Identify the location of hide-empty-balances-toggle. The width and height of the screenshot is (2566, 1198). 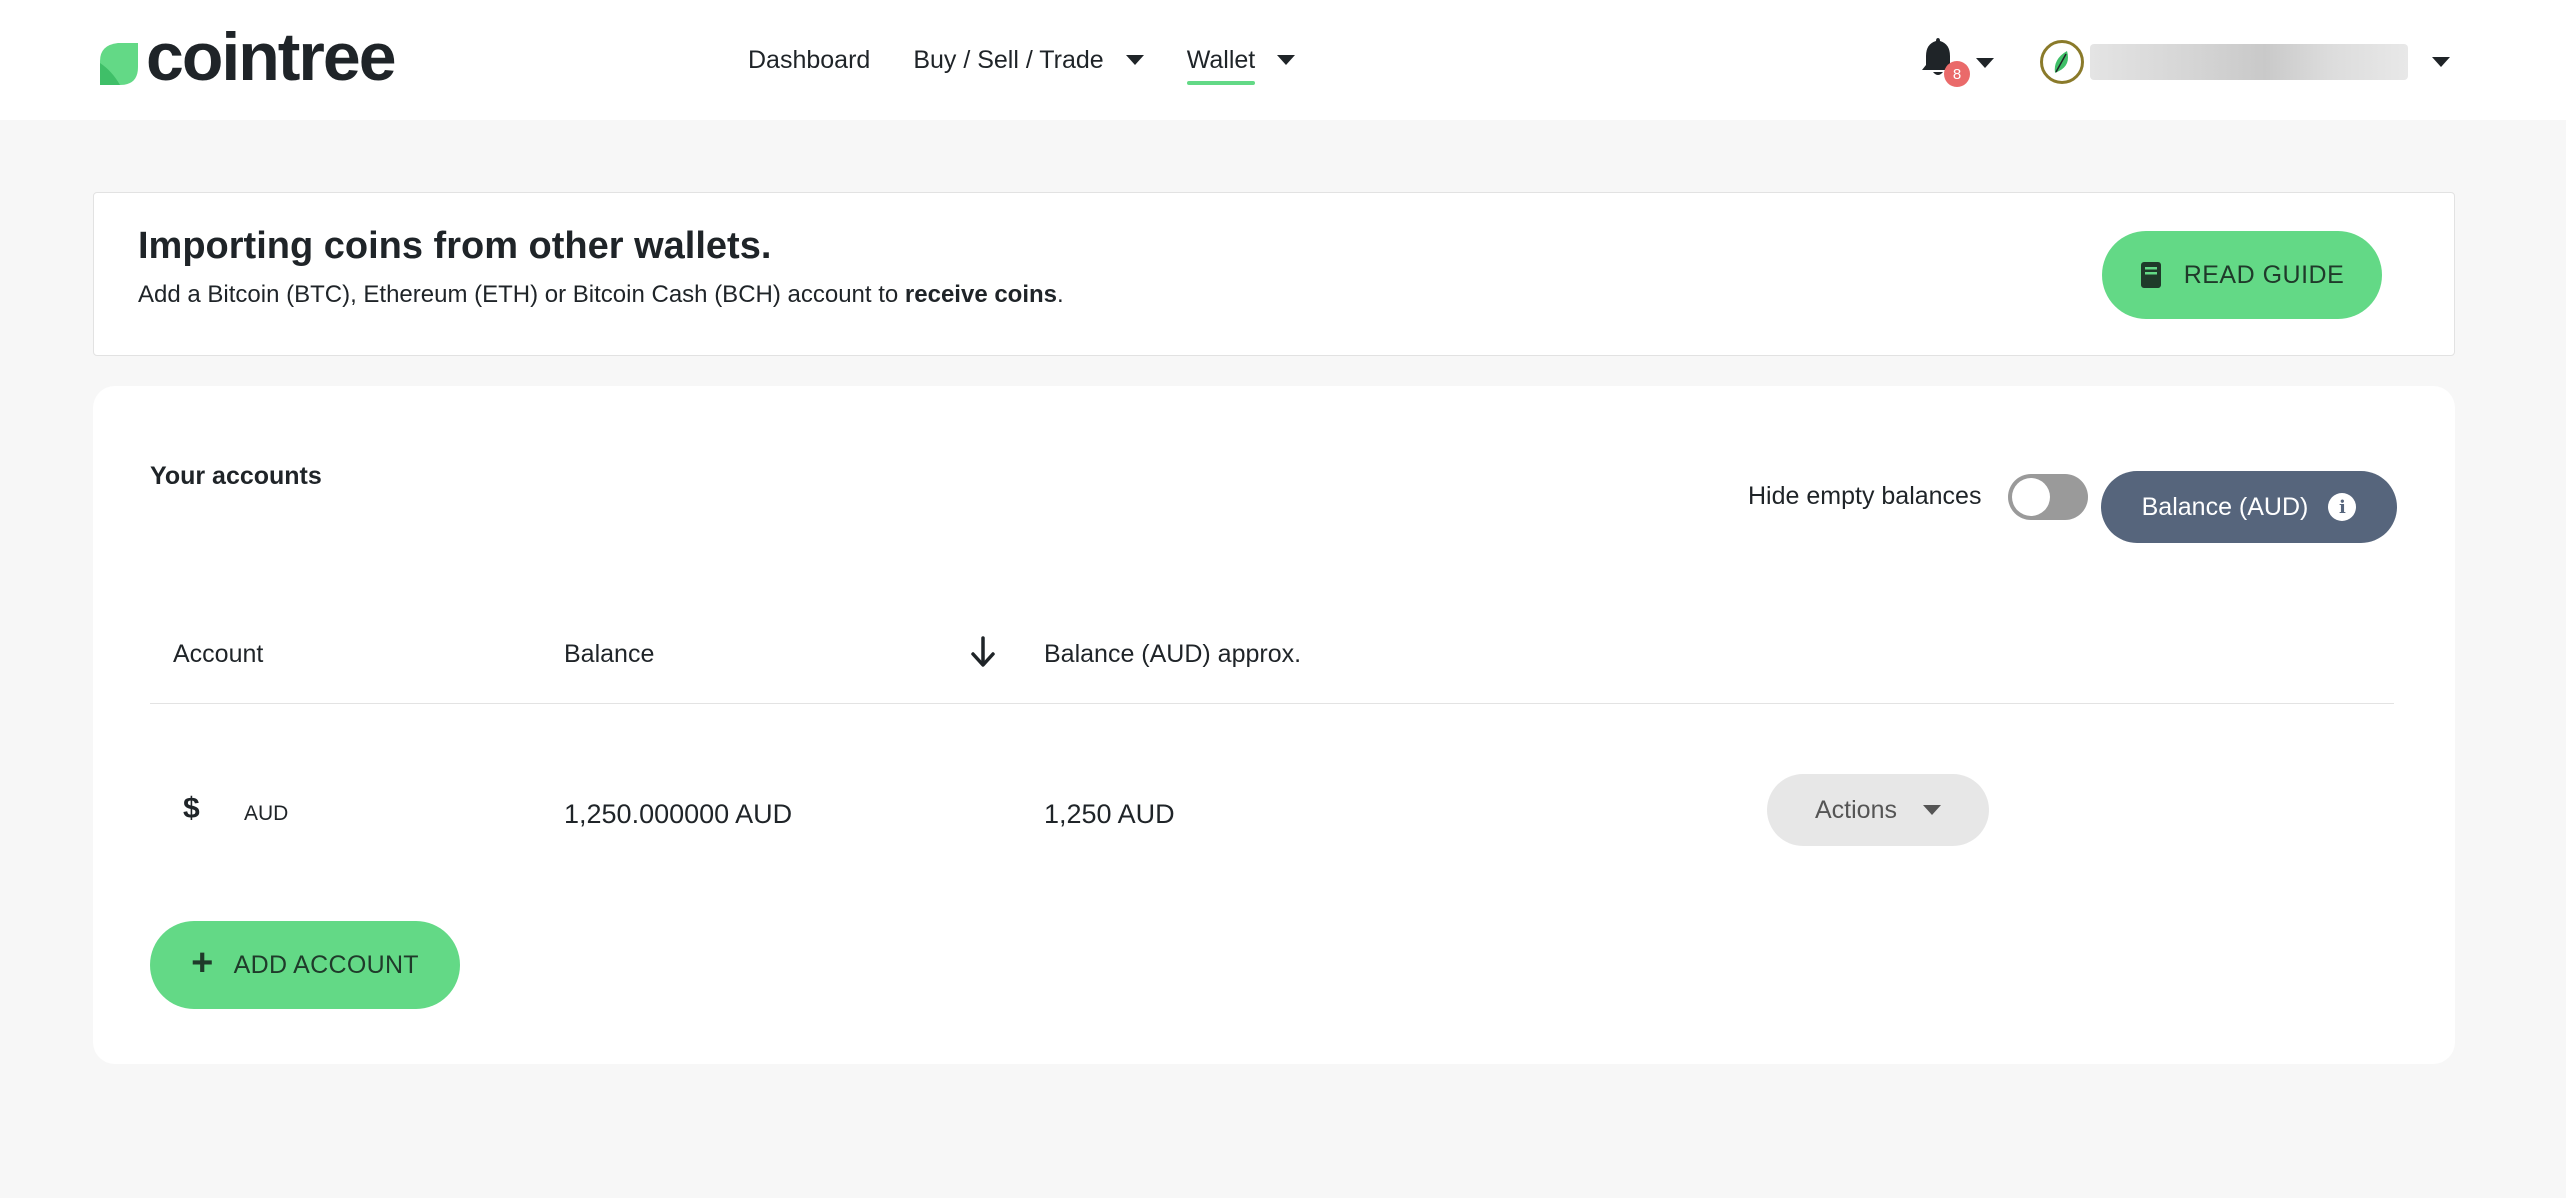
(2048, 497).